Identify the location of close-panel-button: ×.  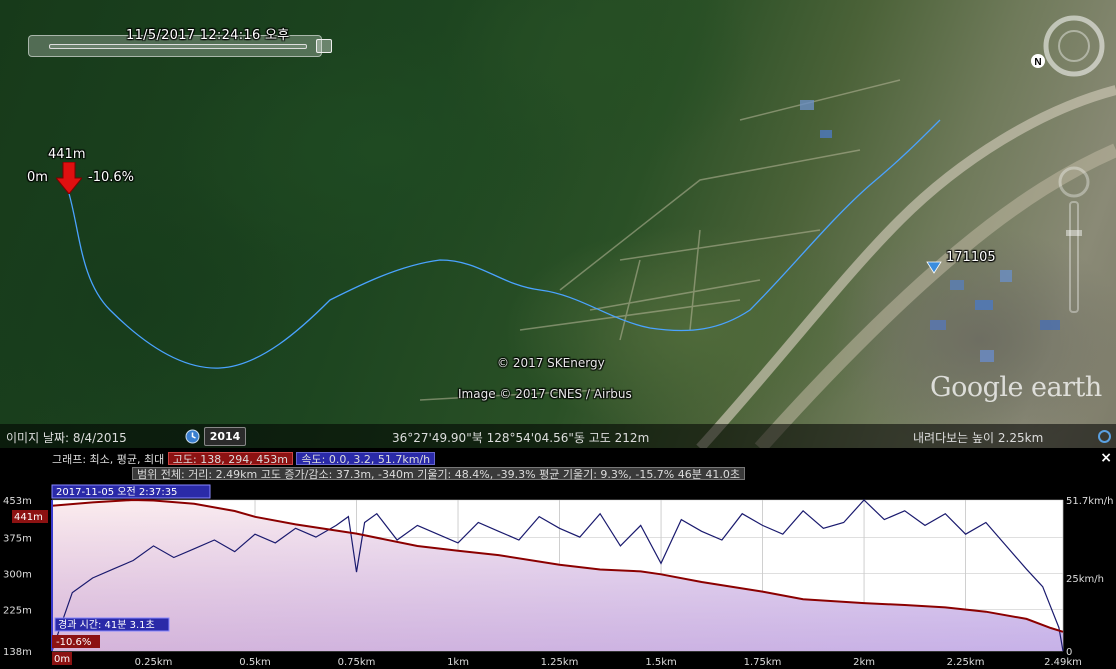
(1106, 458).